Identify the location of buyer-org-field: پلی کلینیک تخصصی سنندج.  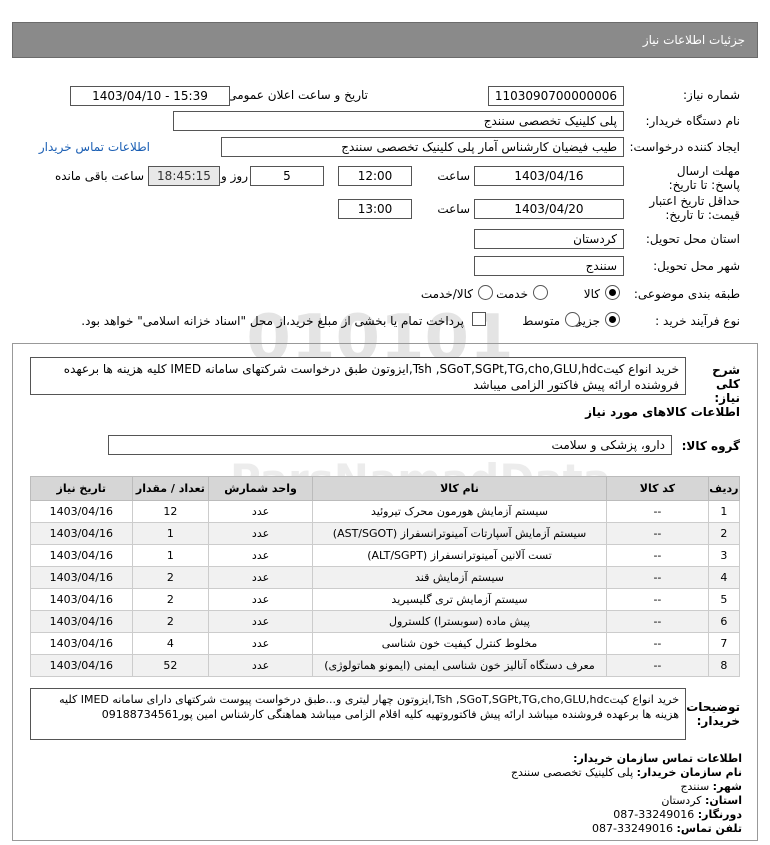
(398, 121).